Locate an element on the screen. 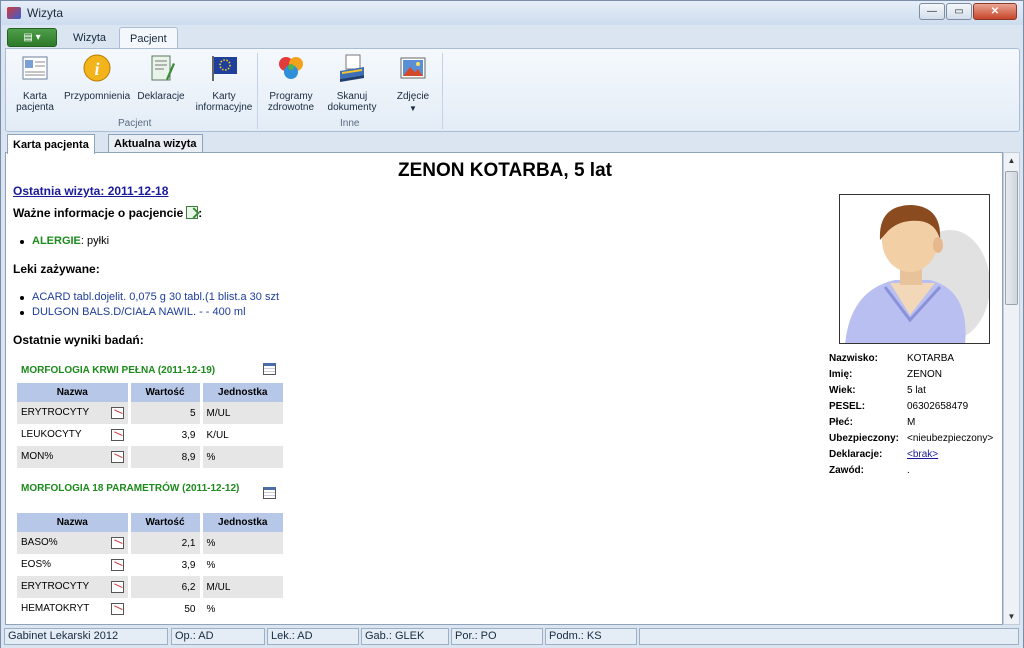 This screenshot has width=1024, height=648. patient-photo is located at coordinates (914, 269).